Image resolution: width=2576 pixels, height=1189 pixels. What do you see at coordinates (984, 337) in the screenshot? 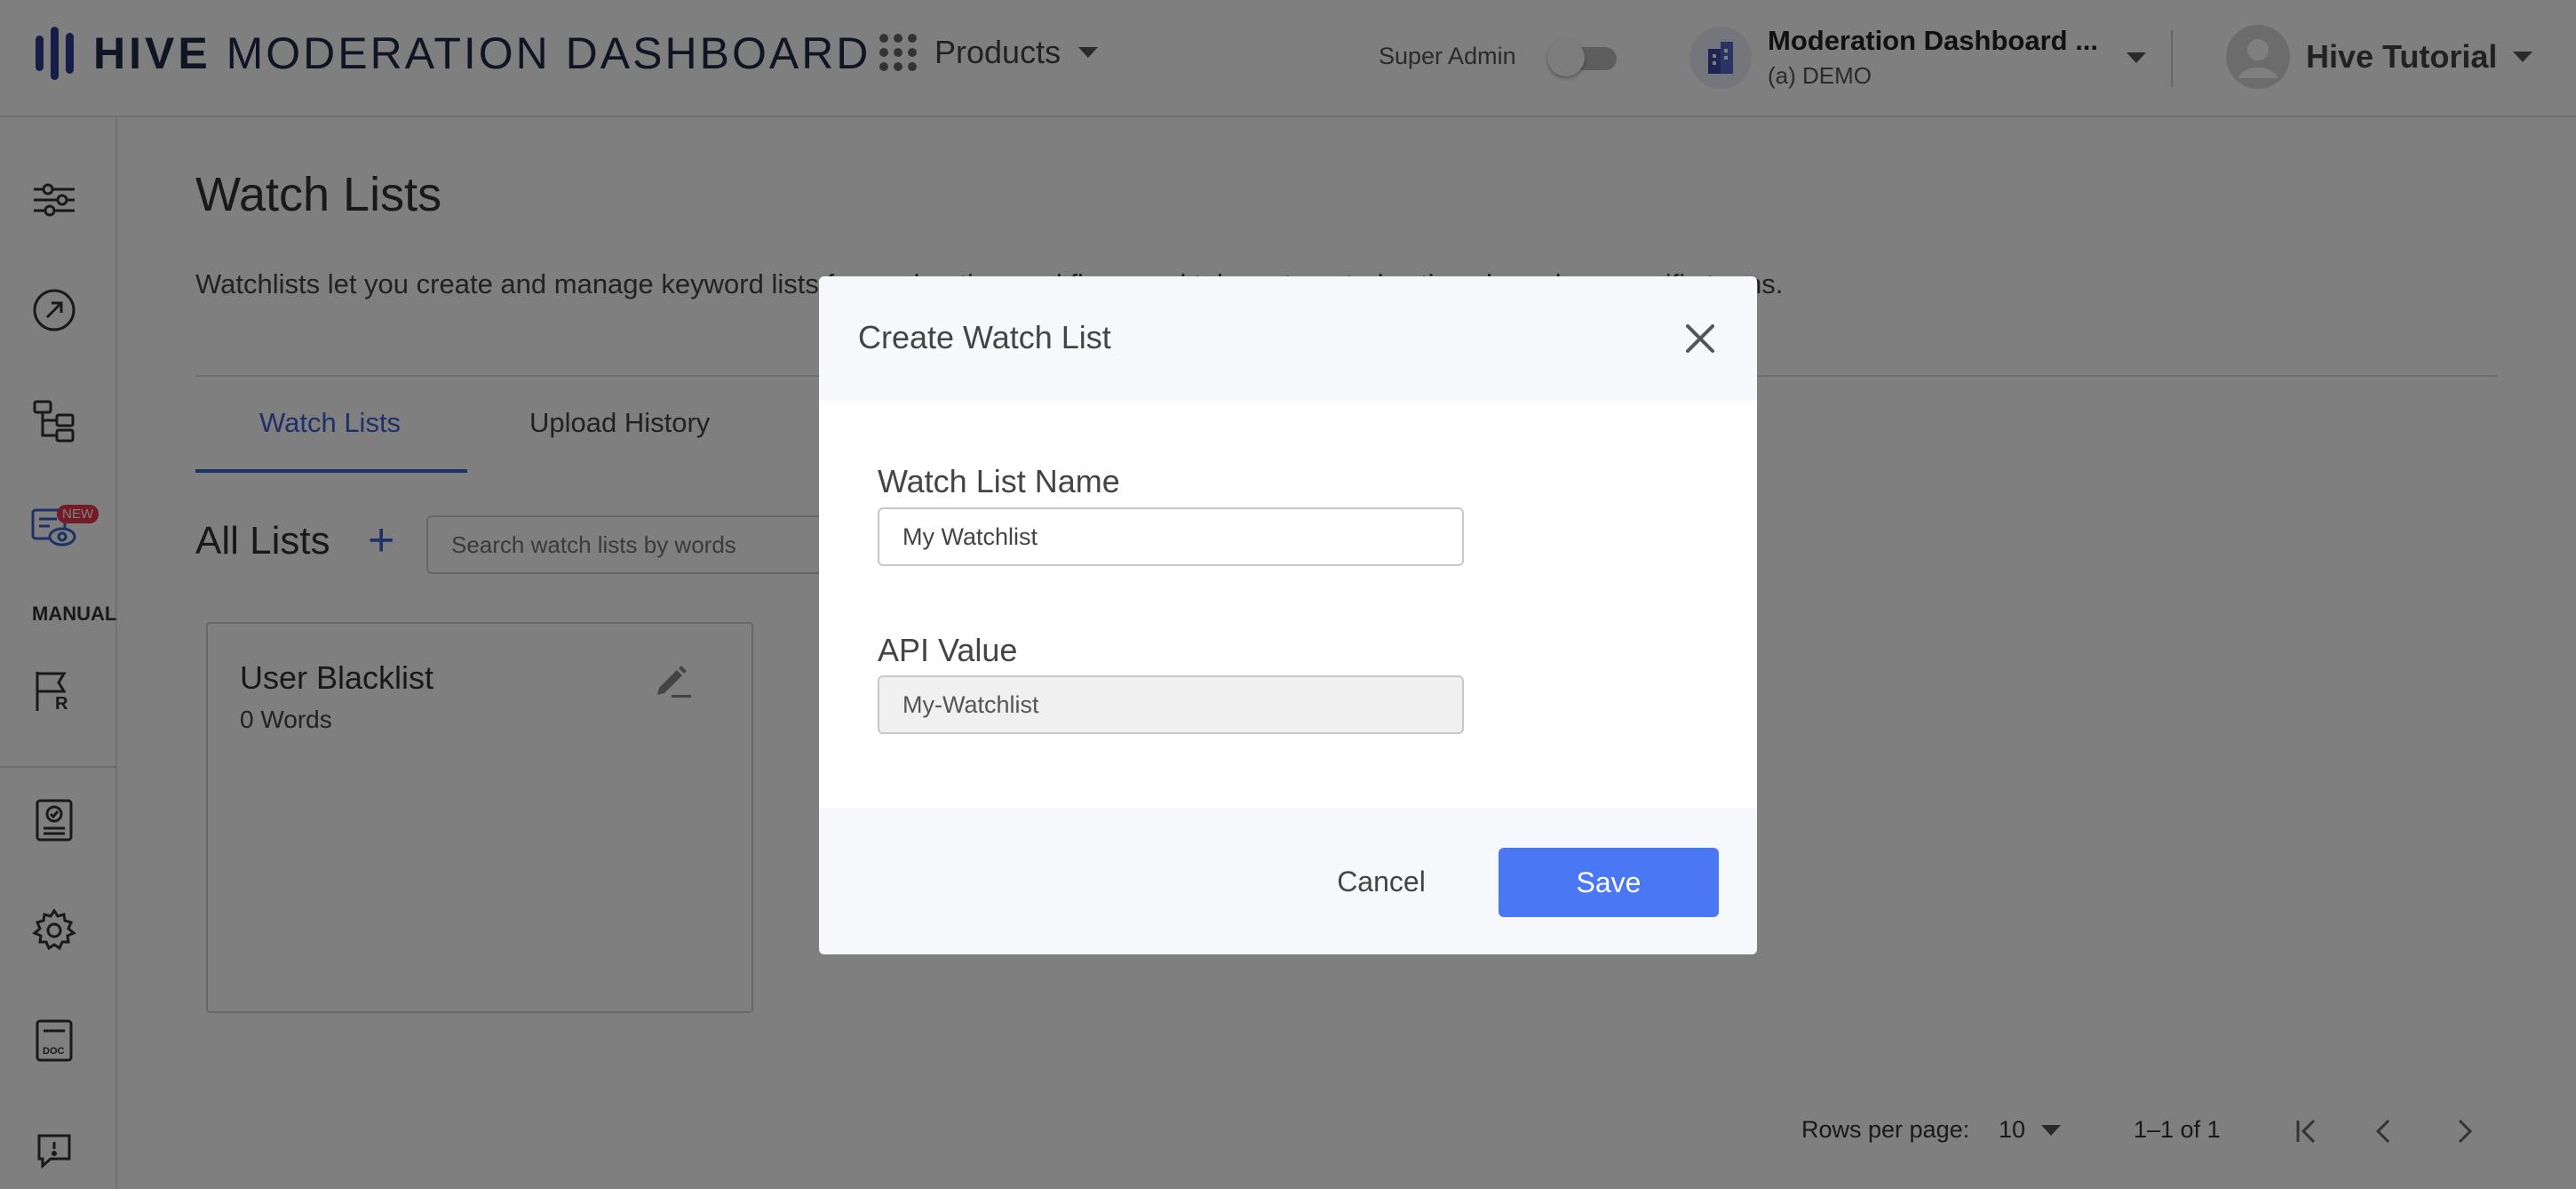
I see `dialog-title: Create Watch List` at bounding box center [984, 337].